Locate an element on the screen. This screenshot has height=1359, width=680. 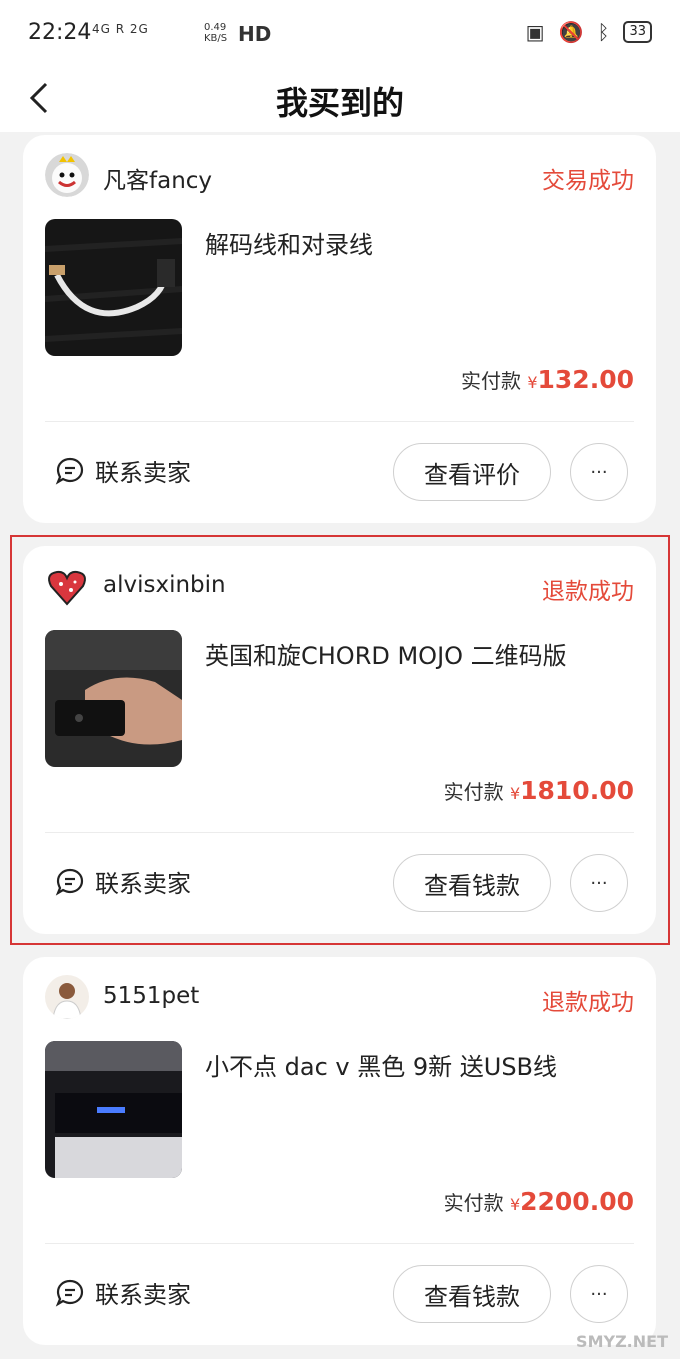
paid-amount: 实付款 ¥132.00 is located at coordinates (547, 379).